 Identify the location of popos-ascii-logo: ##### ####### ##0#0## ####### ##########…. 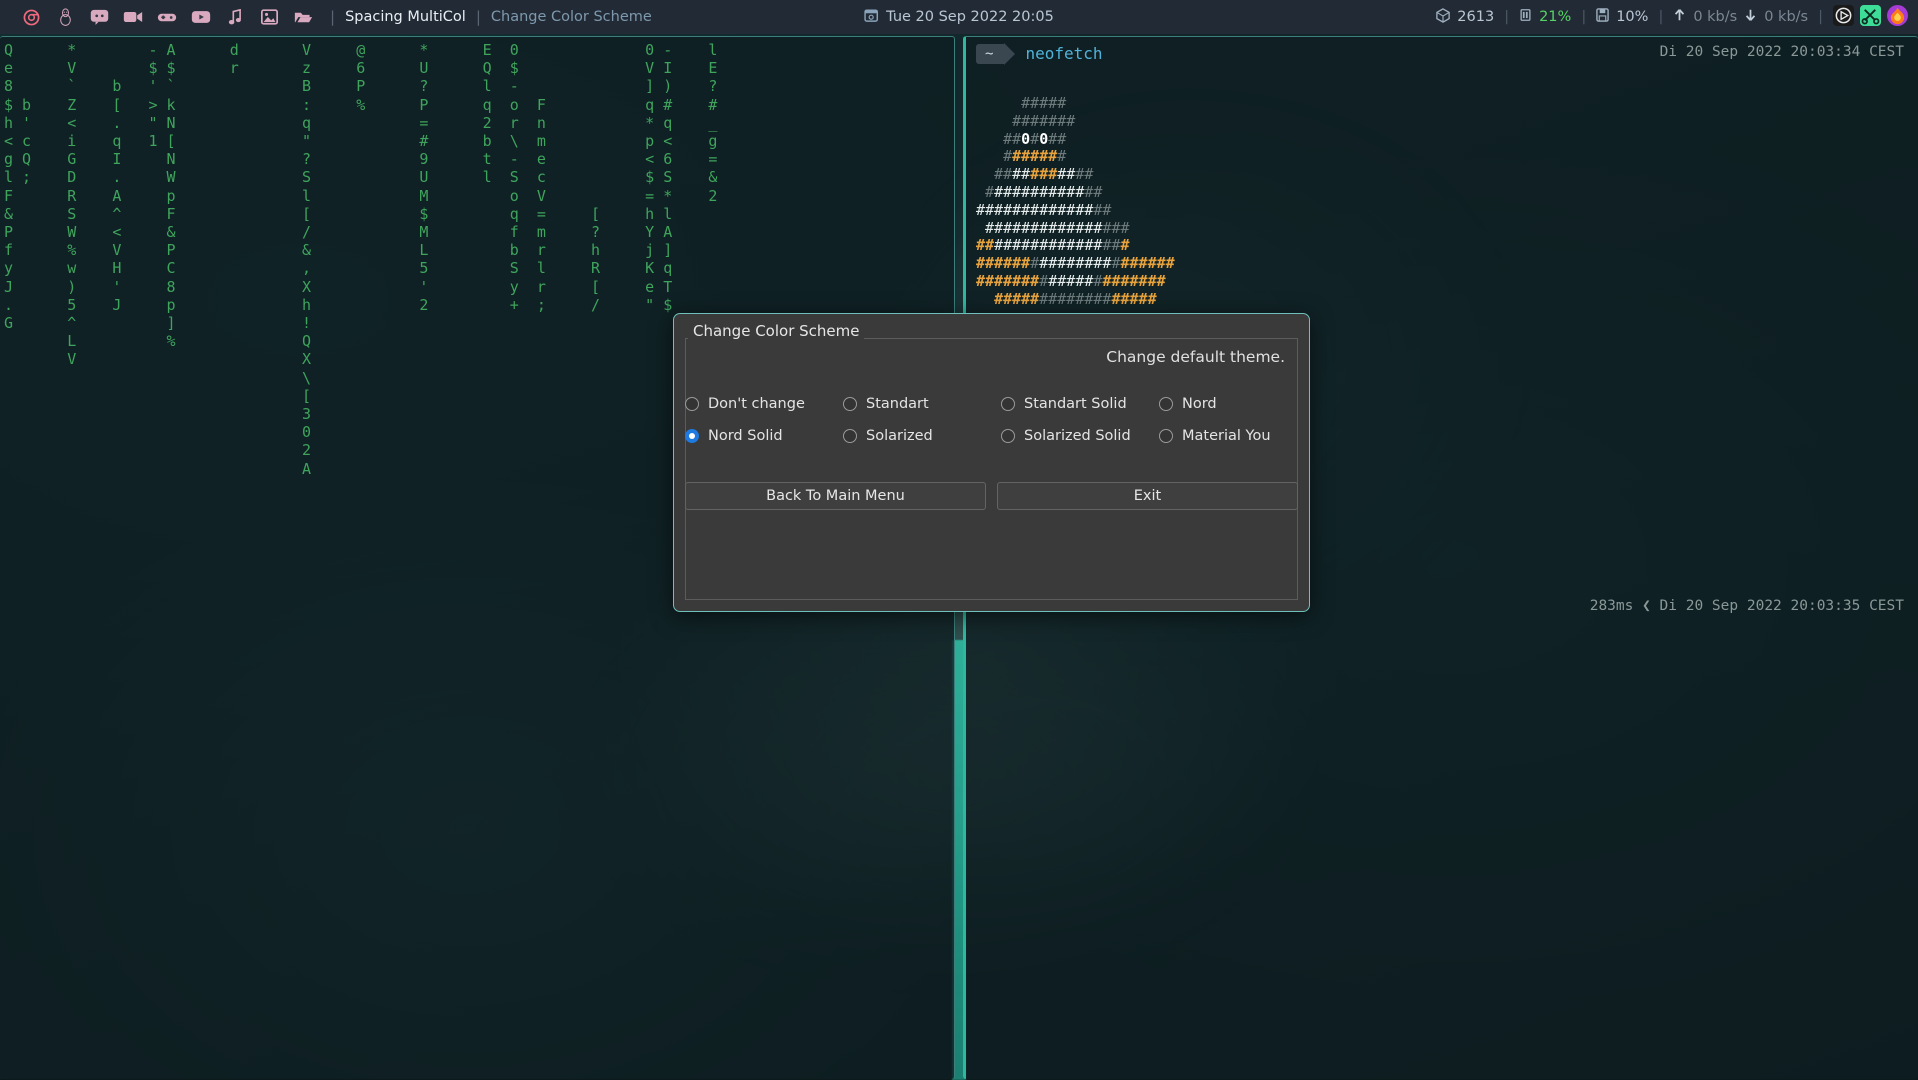
(1075, 202).